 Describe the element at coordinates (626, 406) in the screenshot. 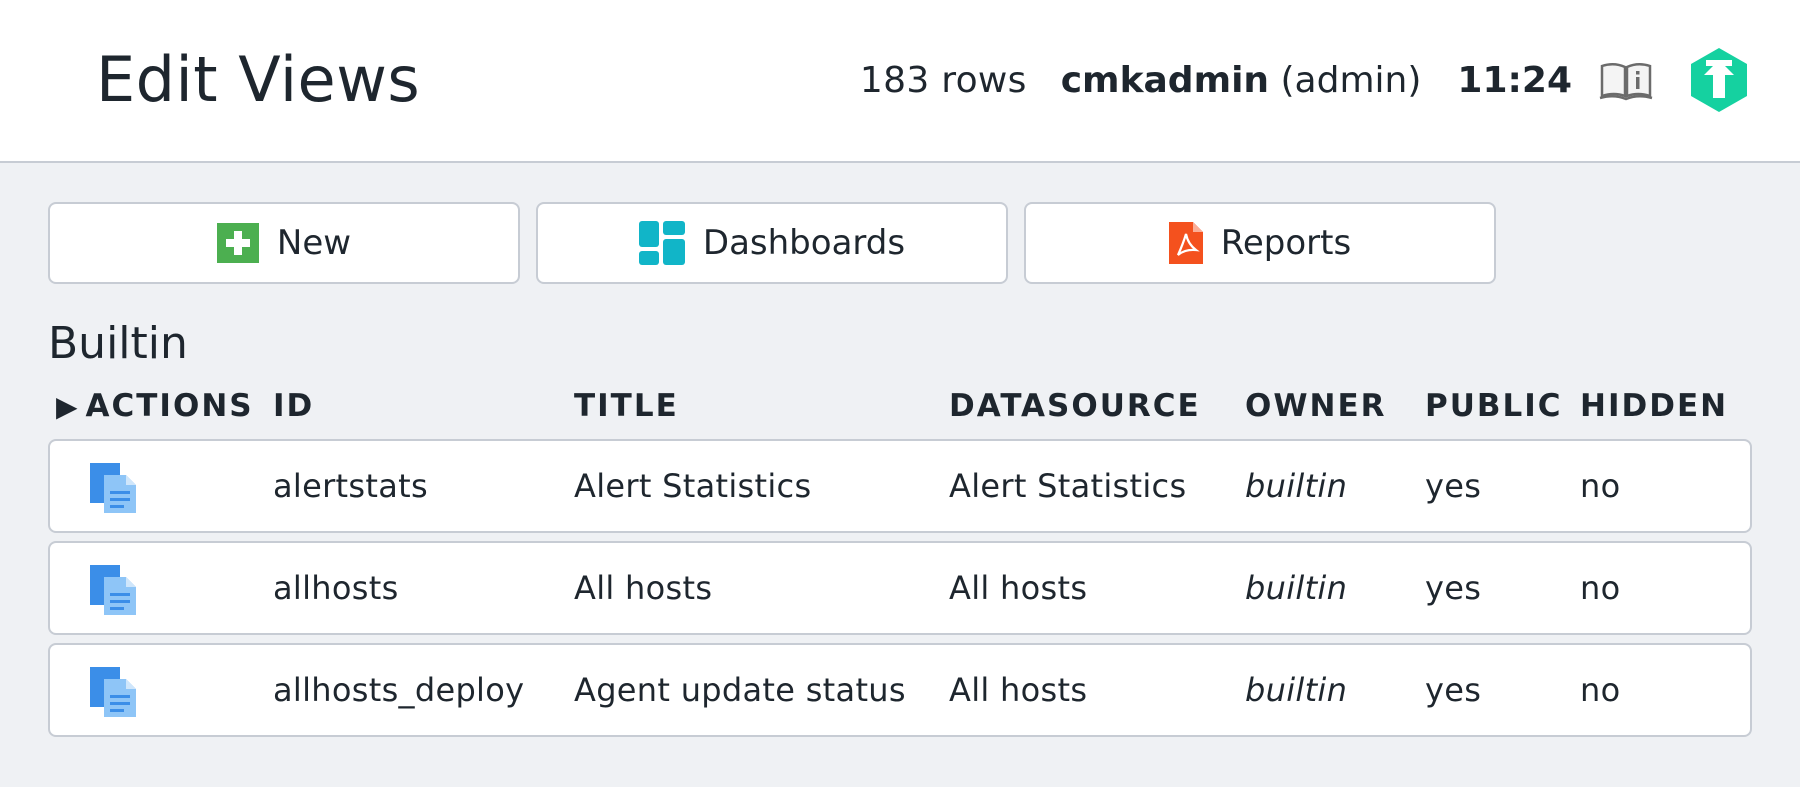

I see `column-header-title: TITLE` at that location.